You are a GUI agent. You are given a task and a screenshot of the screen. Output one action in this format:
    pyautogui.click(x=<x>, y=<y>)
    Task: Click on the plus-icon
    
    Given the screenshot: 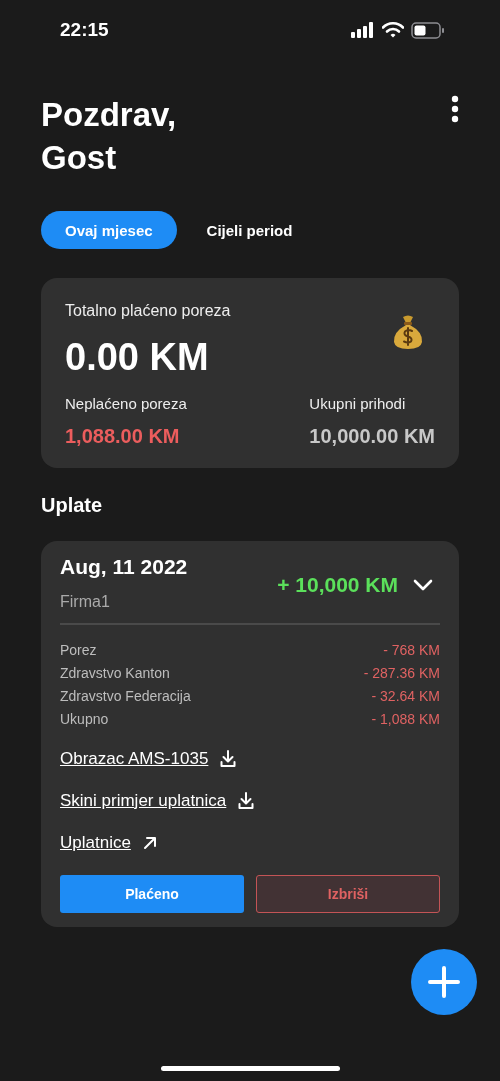 What is the action you would take?
    pyautogui.click(x=444, y=982)
    